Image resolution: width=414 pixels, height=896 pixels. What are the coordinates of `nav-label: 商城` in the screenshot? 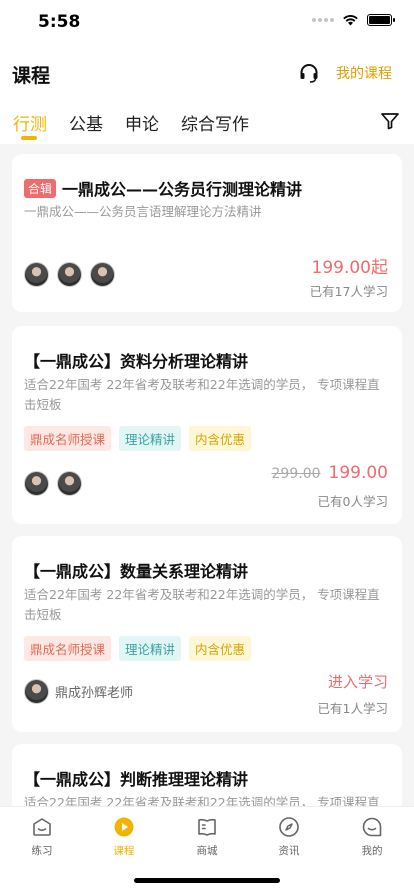 It's located at (207, 851).